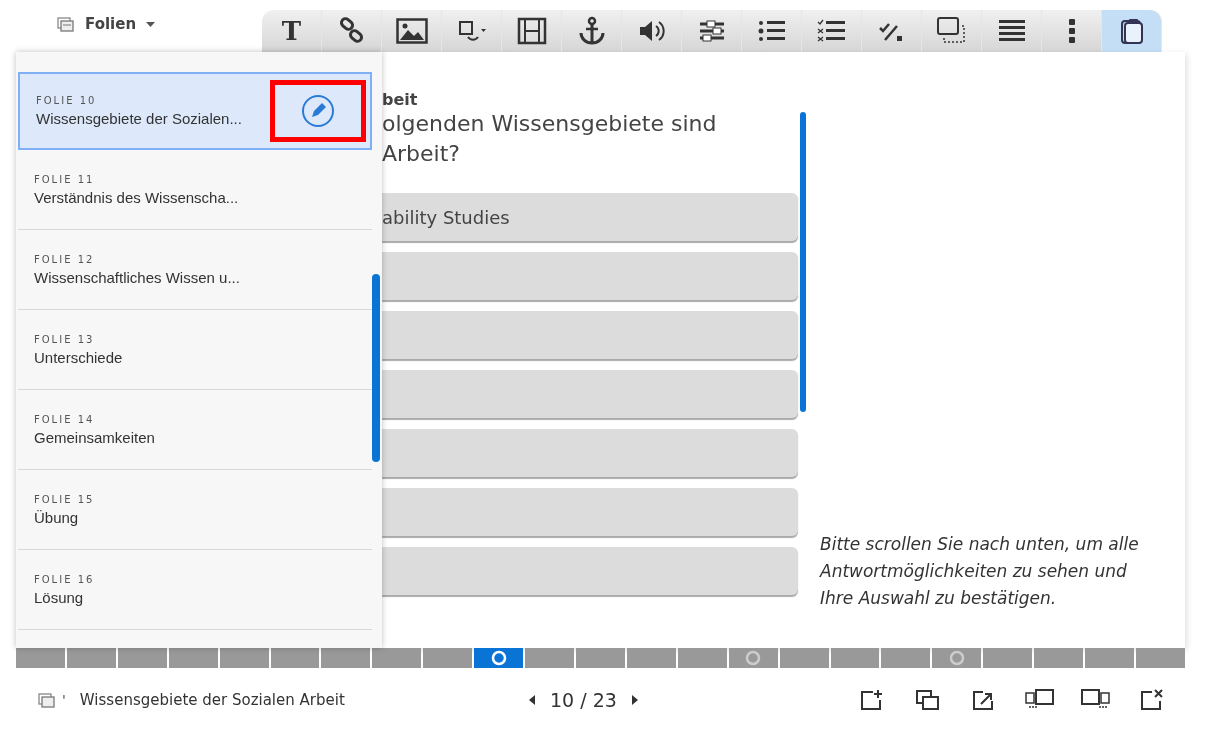 The image size is (1212, 731). What do you see at coordinates (102, 26) in the screenshot?
I see `slides-menu-button: Folien` at bounding box center [102, 26].